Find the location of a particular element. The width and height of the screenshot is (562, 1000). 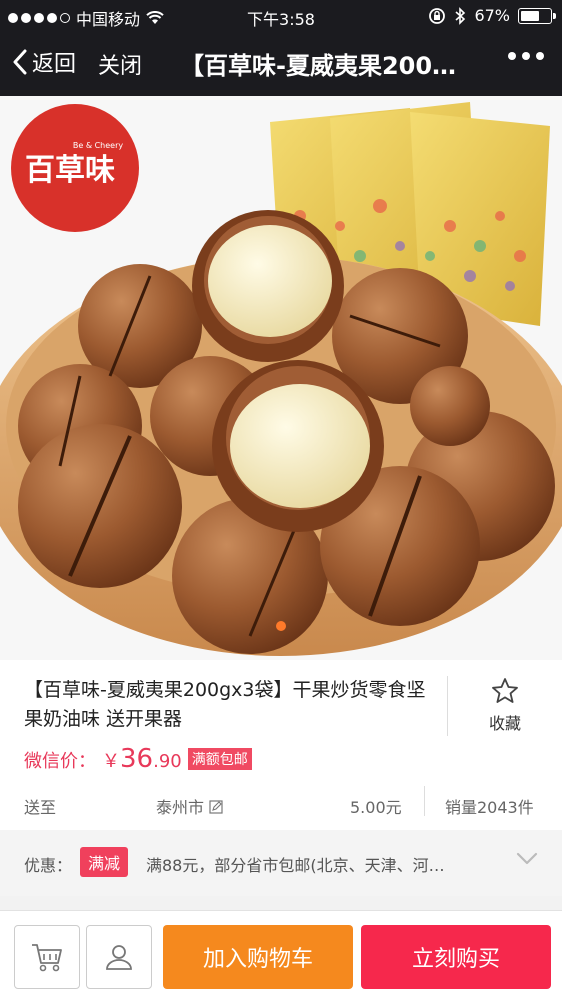

shopping-cart-icon is located at coordinates (47, 958).